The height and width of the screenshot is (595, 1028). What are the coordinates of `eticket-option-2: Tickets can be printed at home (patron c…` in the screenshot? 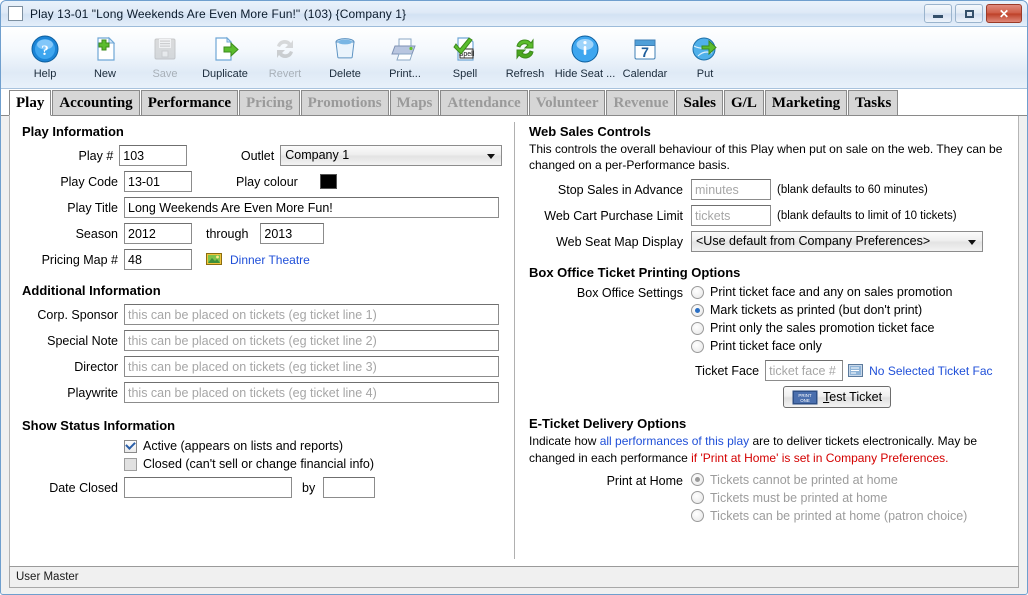 It's located at (829, 516).